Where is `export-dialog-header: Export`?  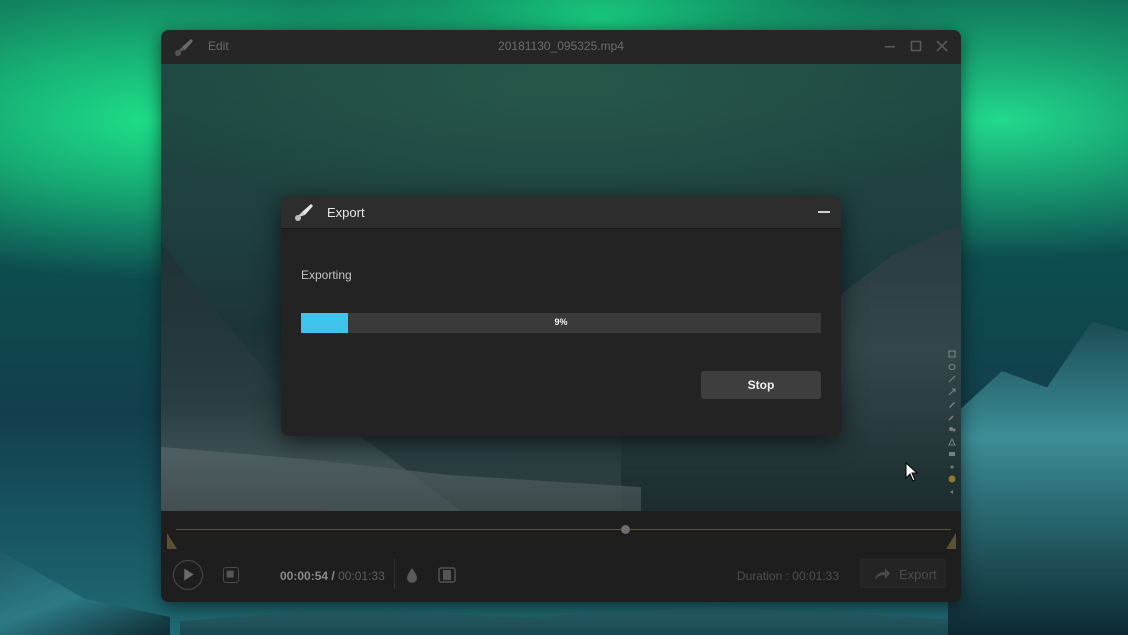
export-dialog-header: Export is located at coordinates (561, 212).